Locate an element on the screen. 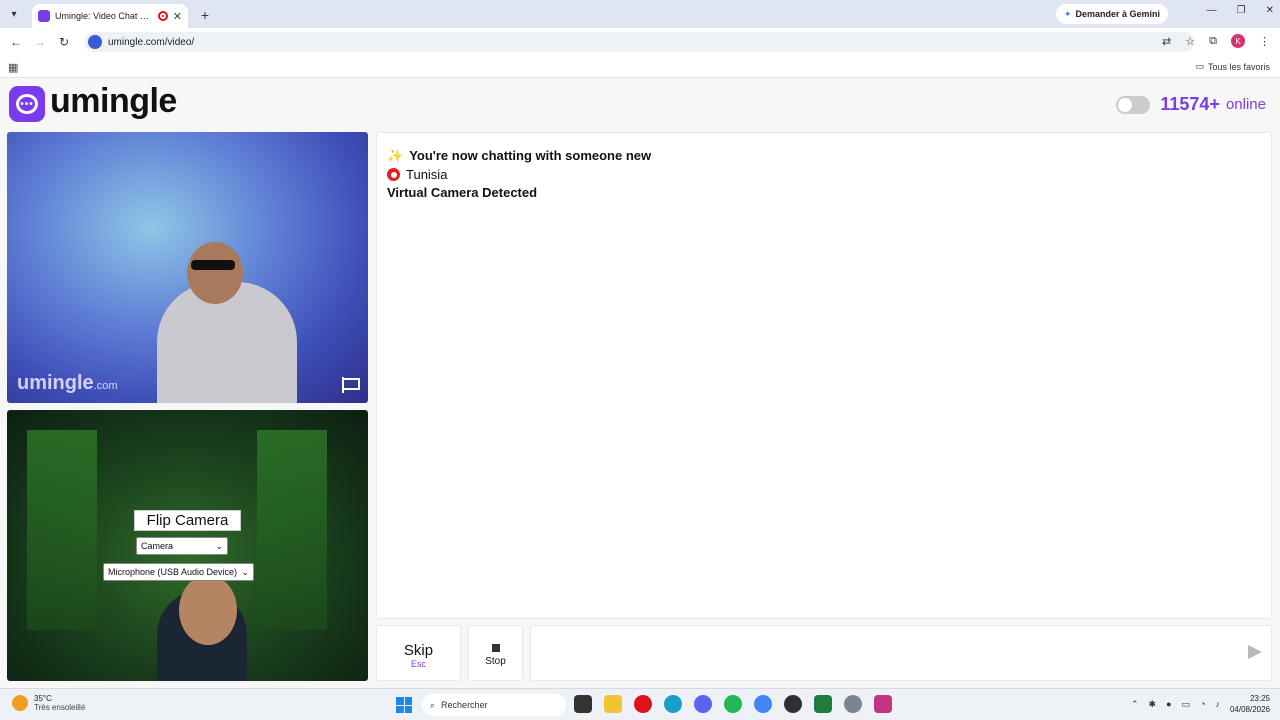 The image size is (1280, 720). clock-time: 23:25 is located at coordinates (1259, 698).